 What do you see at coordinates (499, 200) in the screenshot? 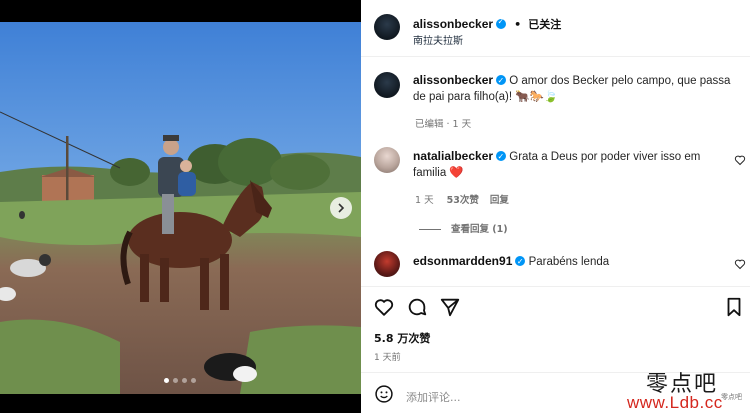
I see `comment-reply-button: 回复` at bounding box center [499, 200].